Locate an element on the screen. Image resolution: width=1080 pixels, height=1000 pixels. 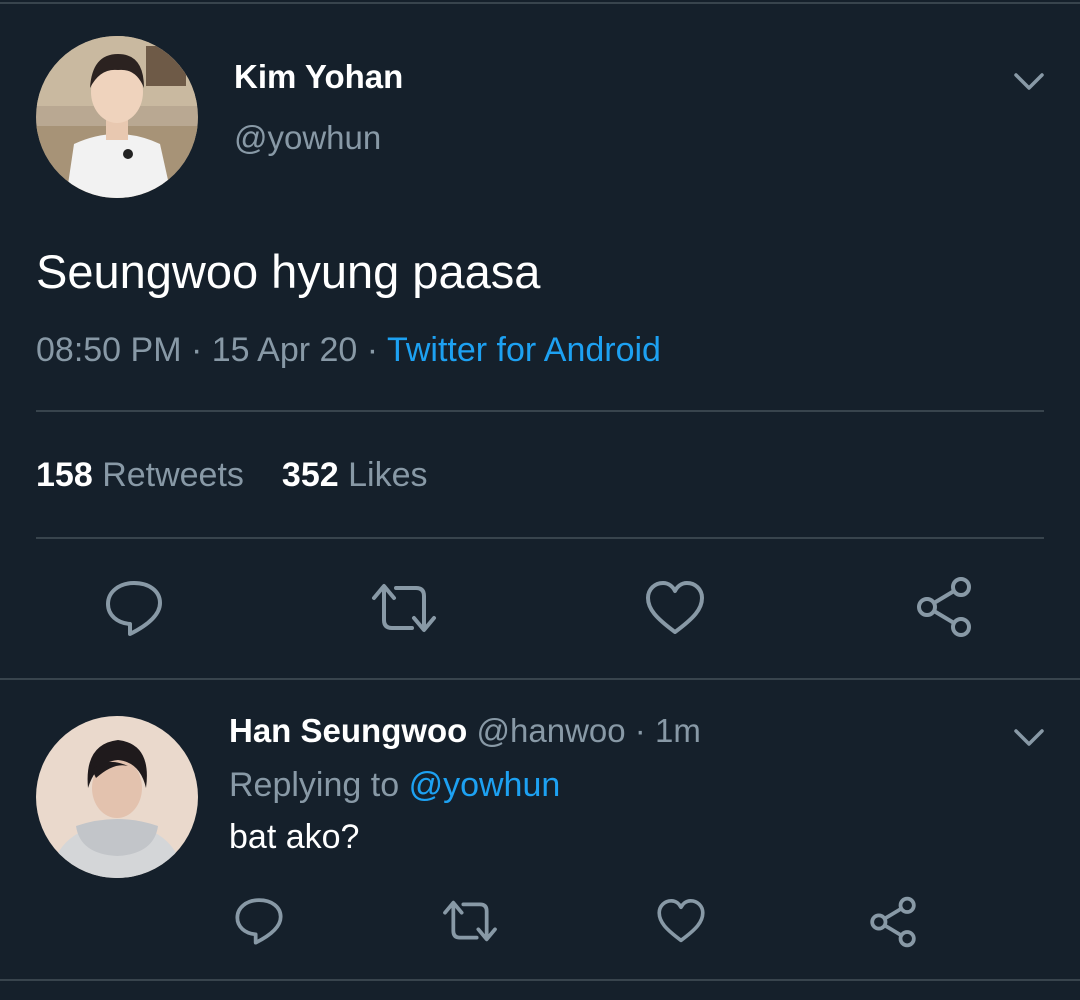
tweet-time: 08:50 PM is located at coordinates (109, 350).